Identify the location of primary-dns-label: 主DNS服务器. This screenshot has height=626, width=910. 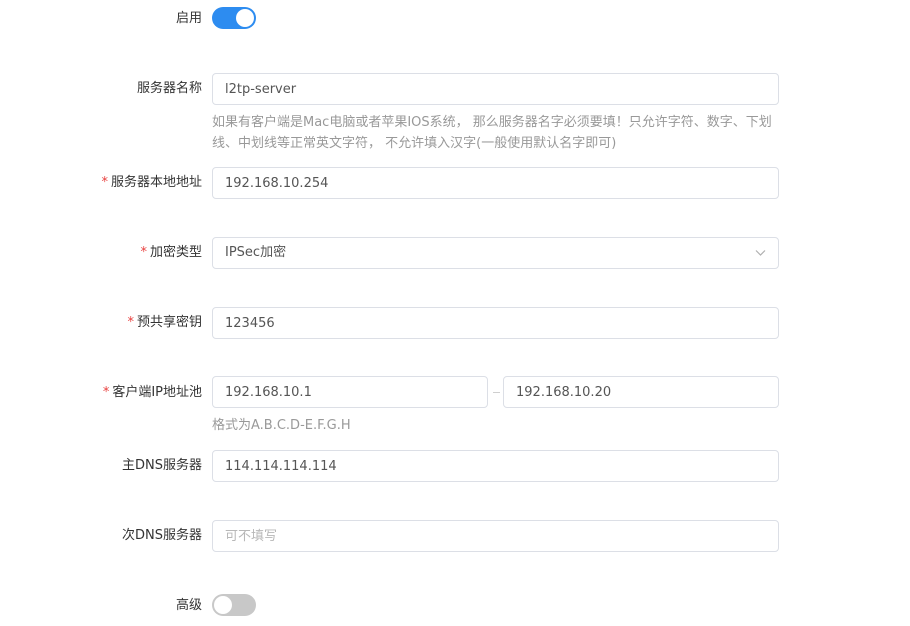
(162, 466).